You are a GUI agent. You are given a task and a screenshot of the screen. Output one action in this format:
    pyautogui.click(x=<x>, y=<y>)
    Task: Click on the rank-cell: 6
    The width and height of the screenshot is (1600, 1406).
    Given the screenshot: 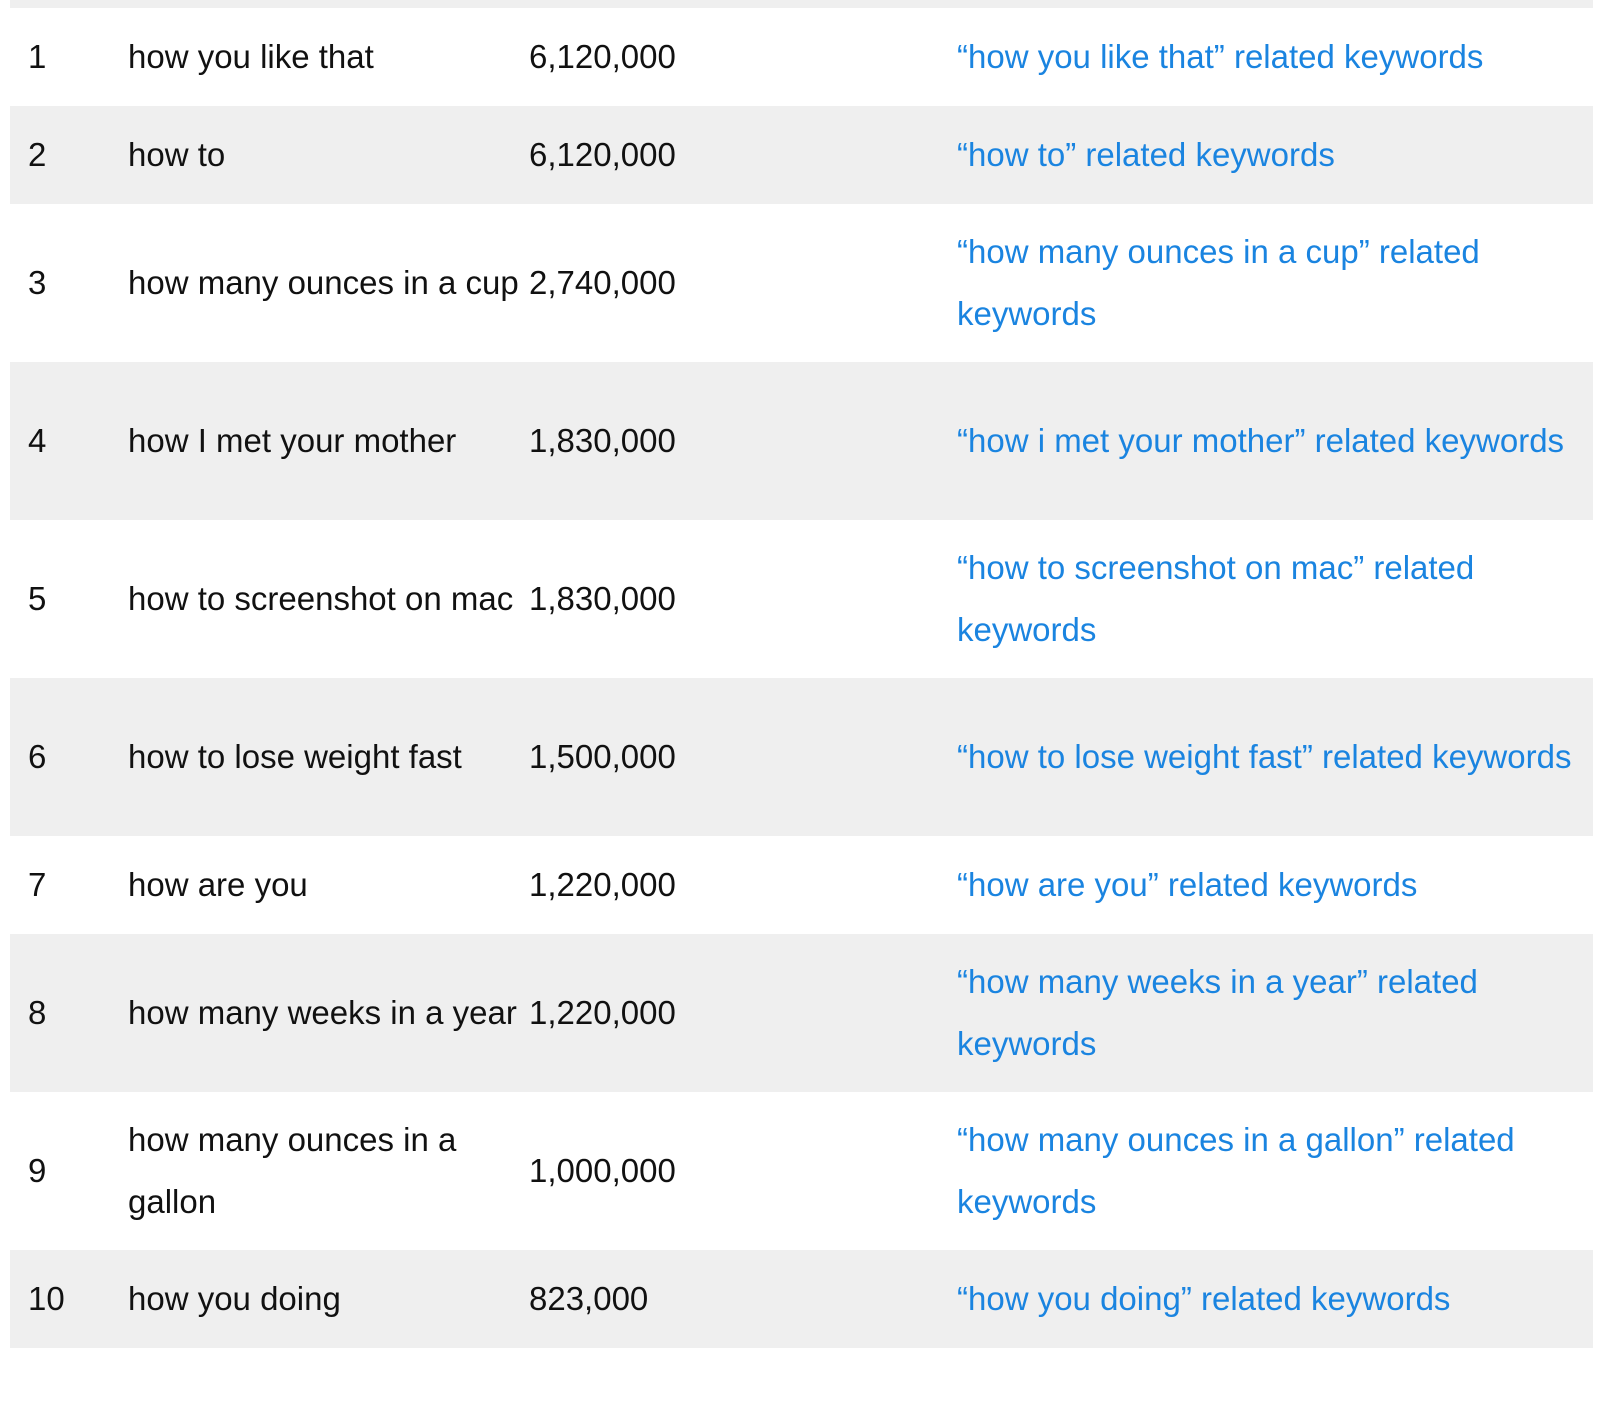 What is the action you would take?
    pyautogui.click(x=37, y=756)
    